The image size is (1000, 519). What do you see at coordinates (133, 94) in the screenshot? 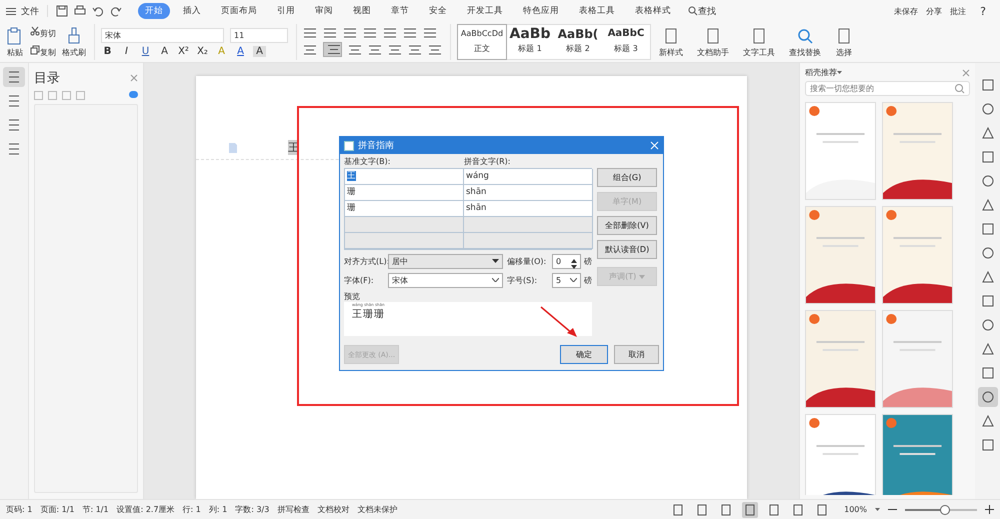
I see `toggle-icon` at bounding box center [133, 94].